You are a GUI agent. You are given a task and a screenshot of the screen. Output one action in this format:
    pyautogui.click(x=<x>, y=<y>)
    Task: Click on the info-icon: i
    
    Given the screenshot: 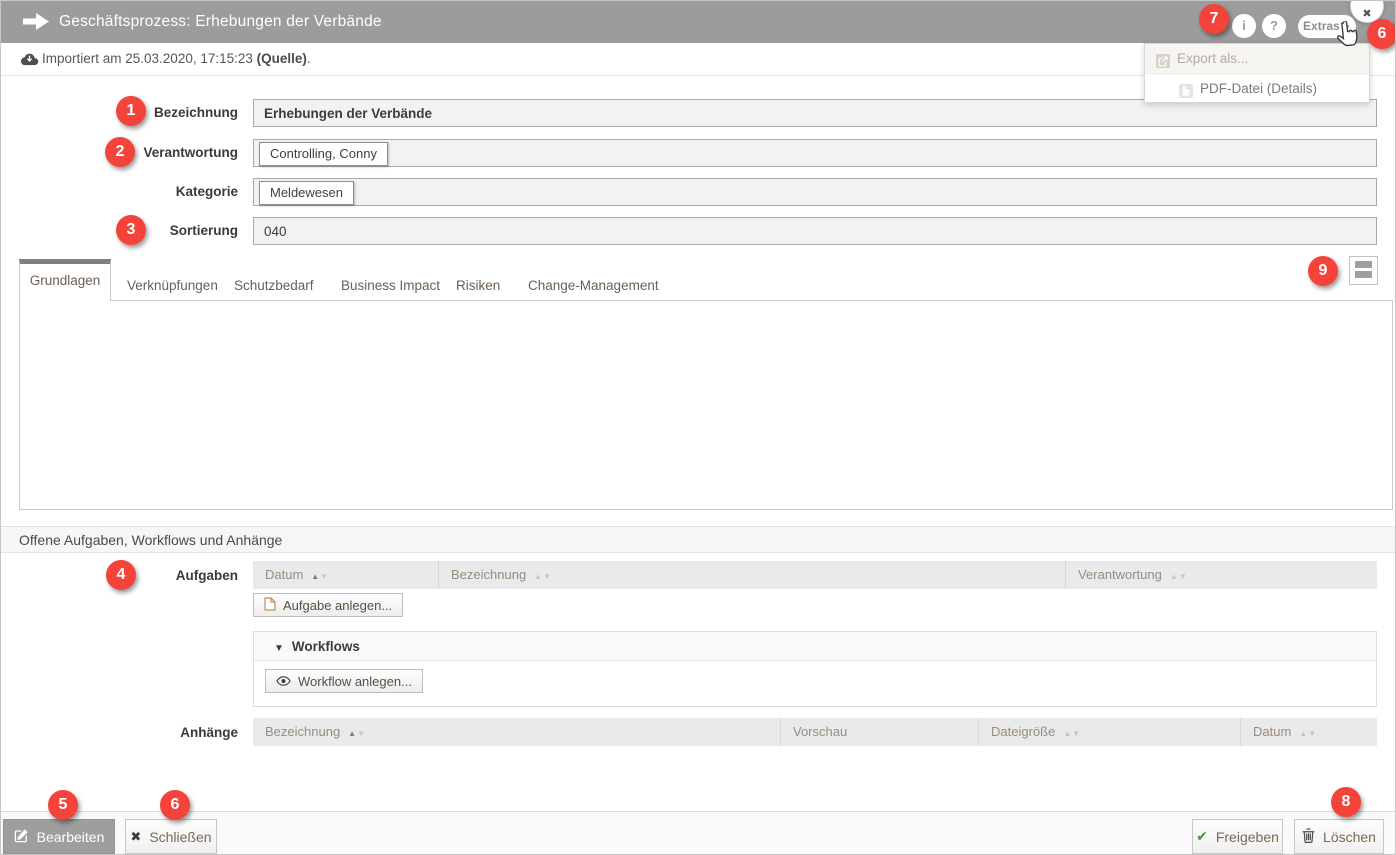 What is the action you would take?
    pyautogui.click(x=1244, y=25)
    